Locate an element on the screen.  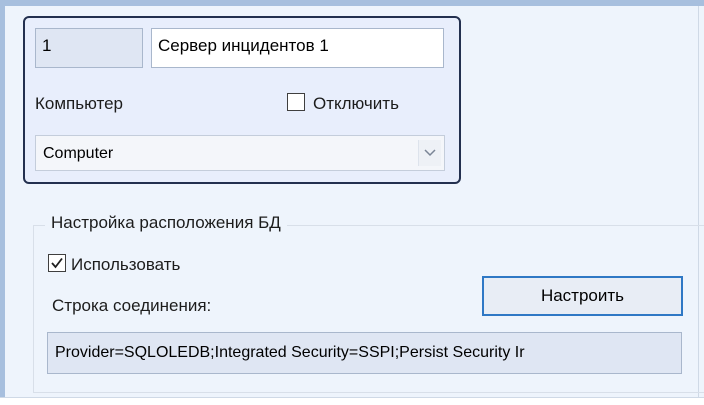
object-id-value: 1 is located at coordinates (47, 45).